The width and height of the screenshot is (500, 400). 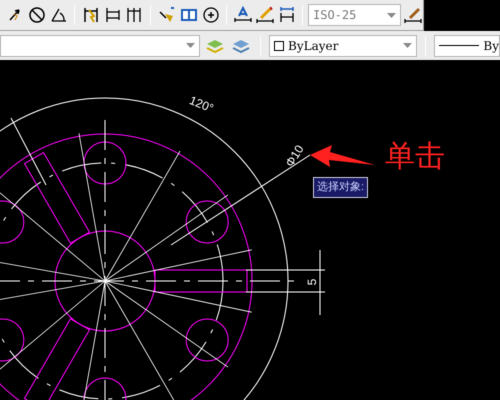 I want to click on dimension-text: Φ10, so click(x=294, y=156).